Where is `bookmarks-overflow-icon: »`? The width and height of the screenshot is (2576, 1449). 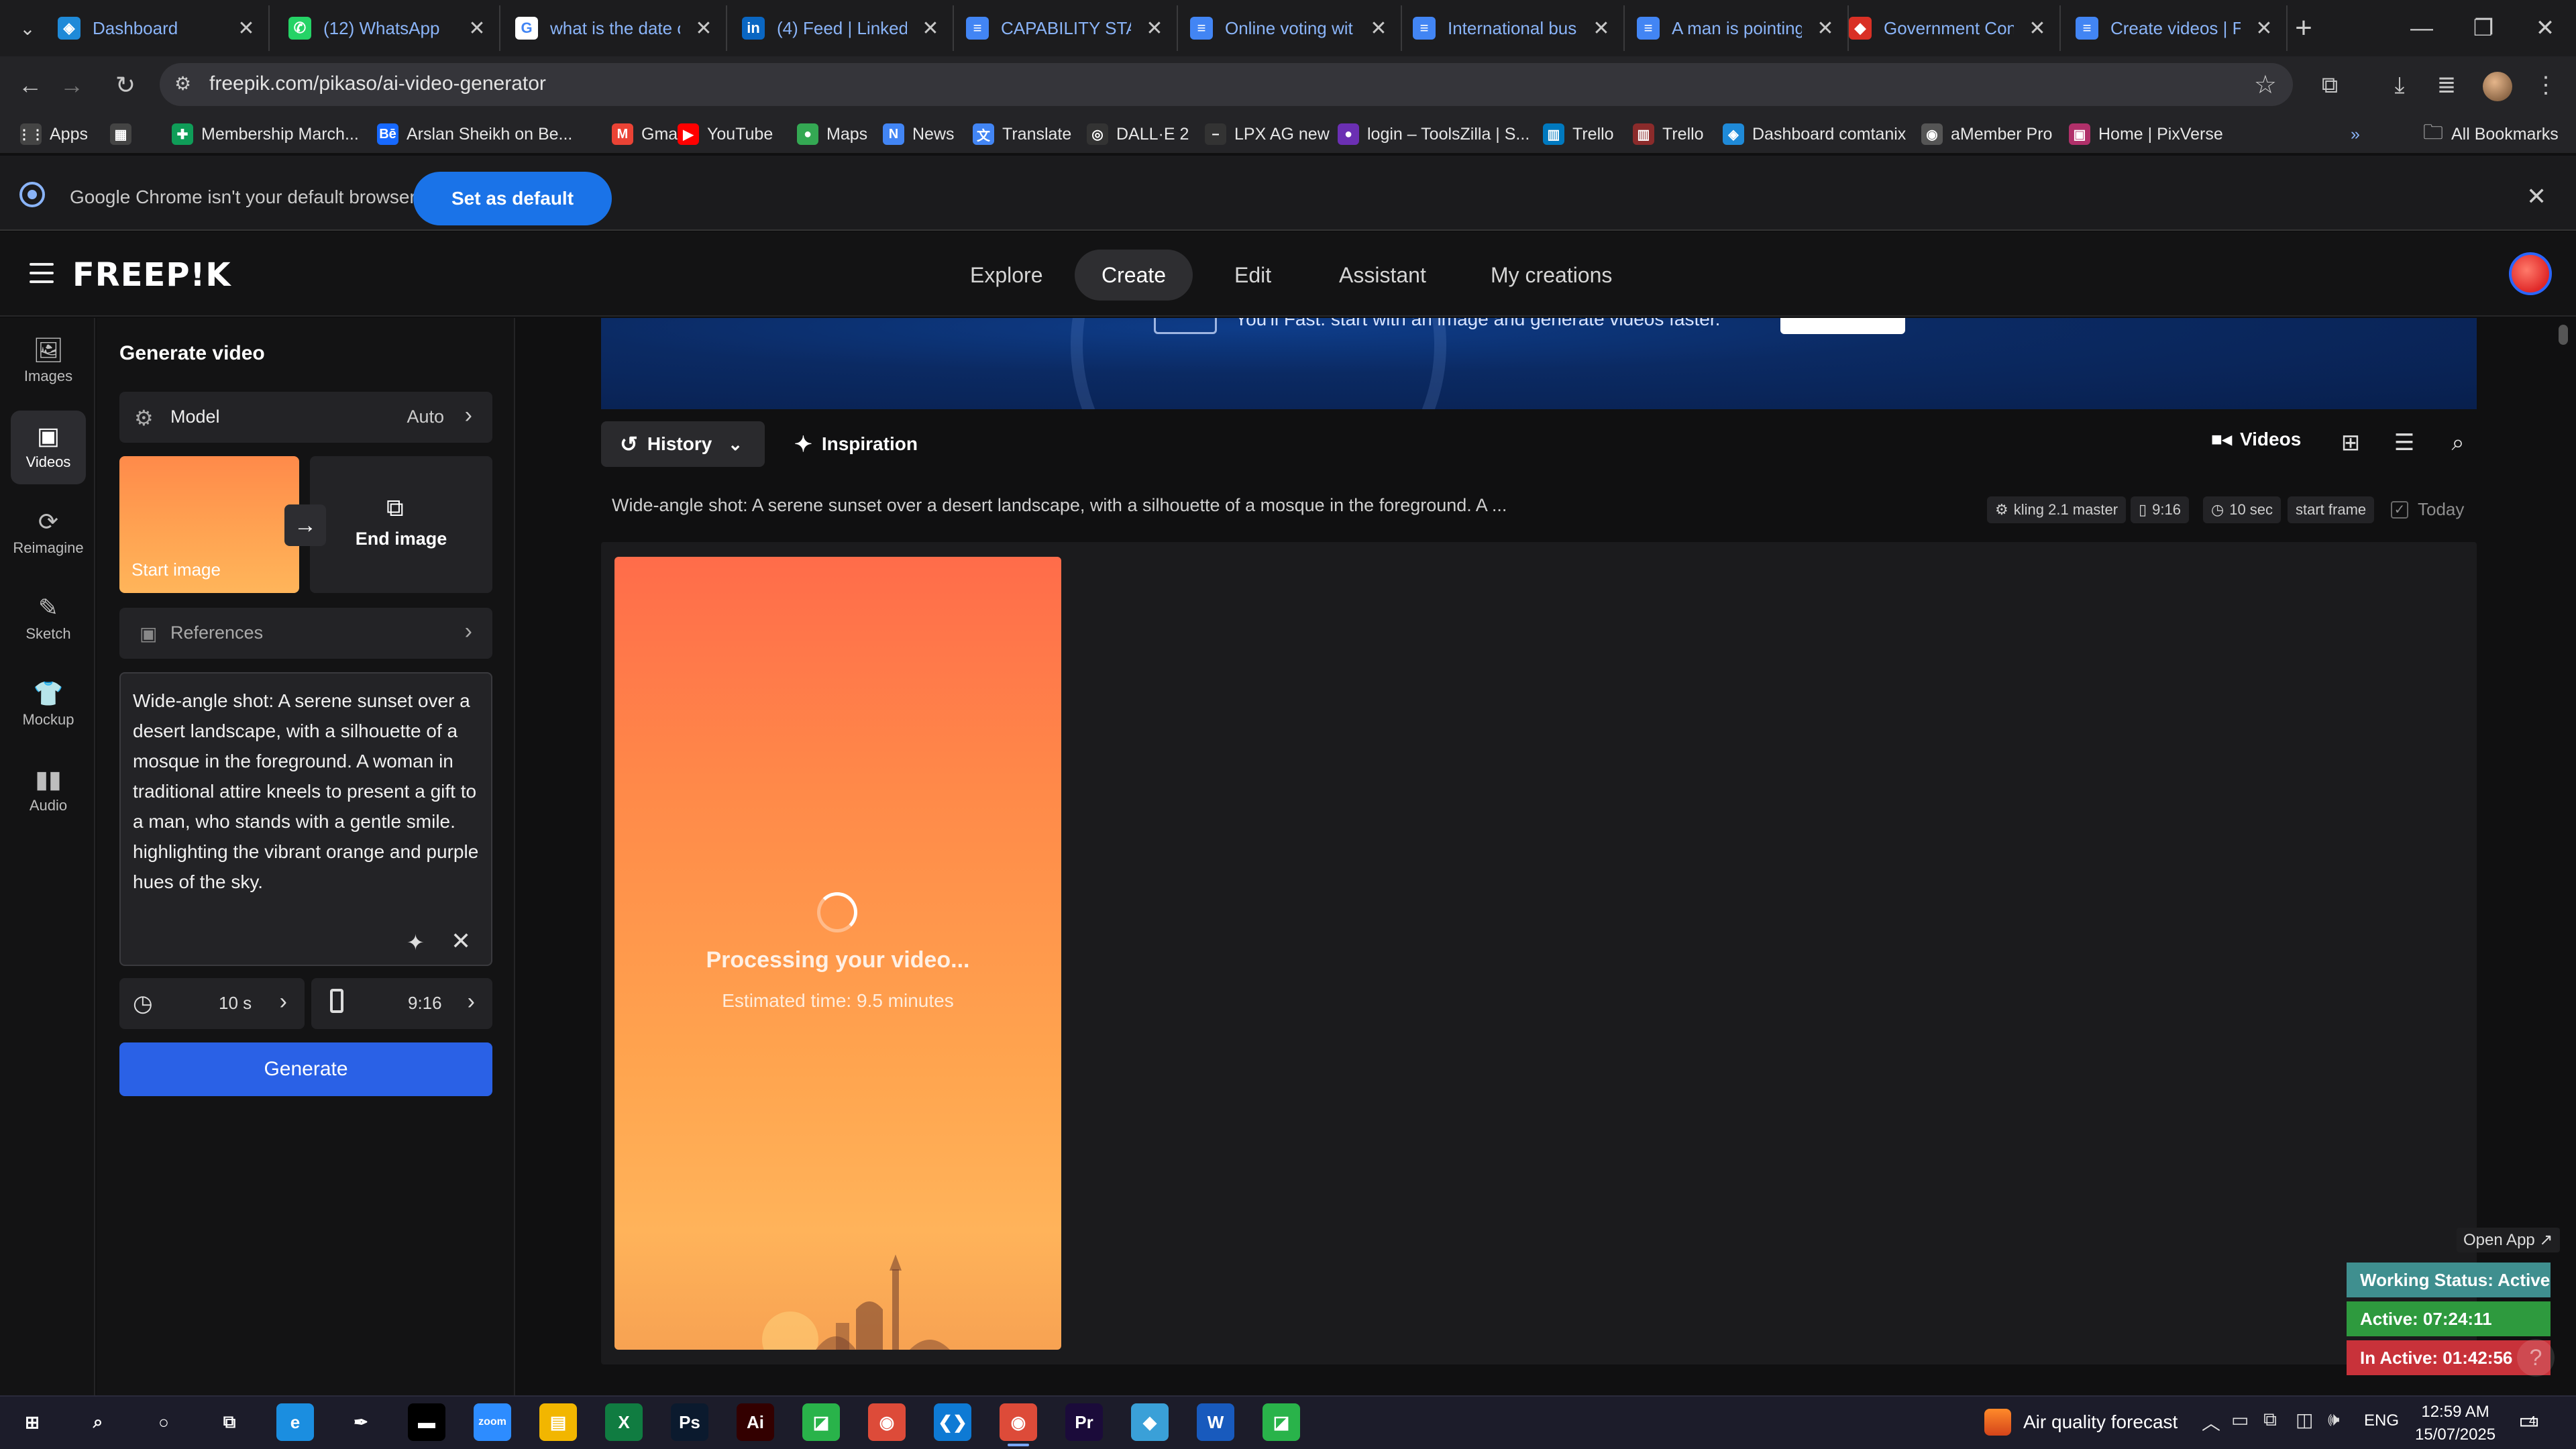
bookmarks-overflow-icon: » is located at coordinates (2355, 134).